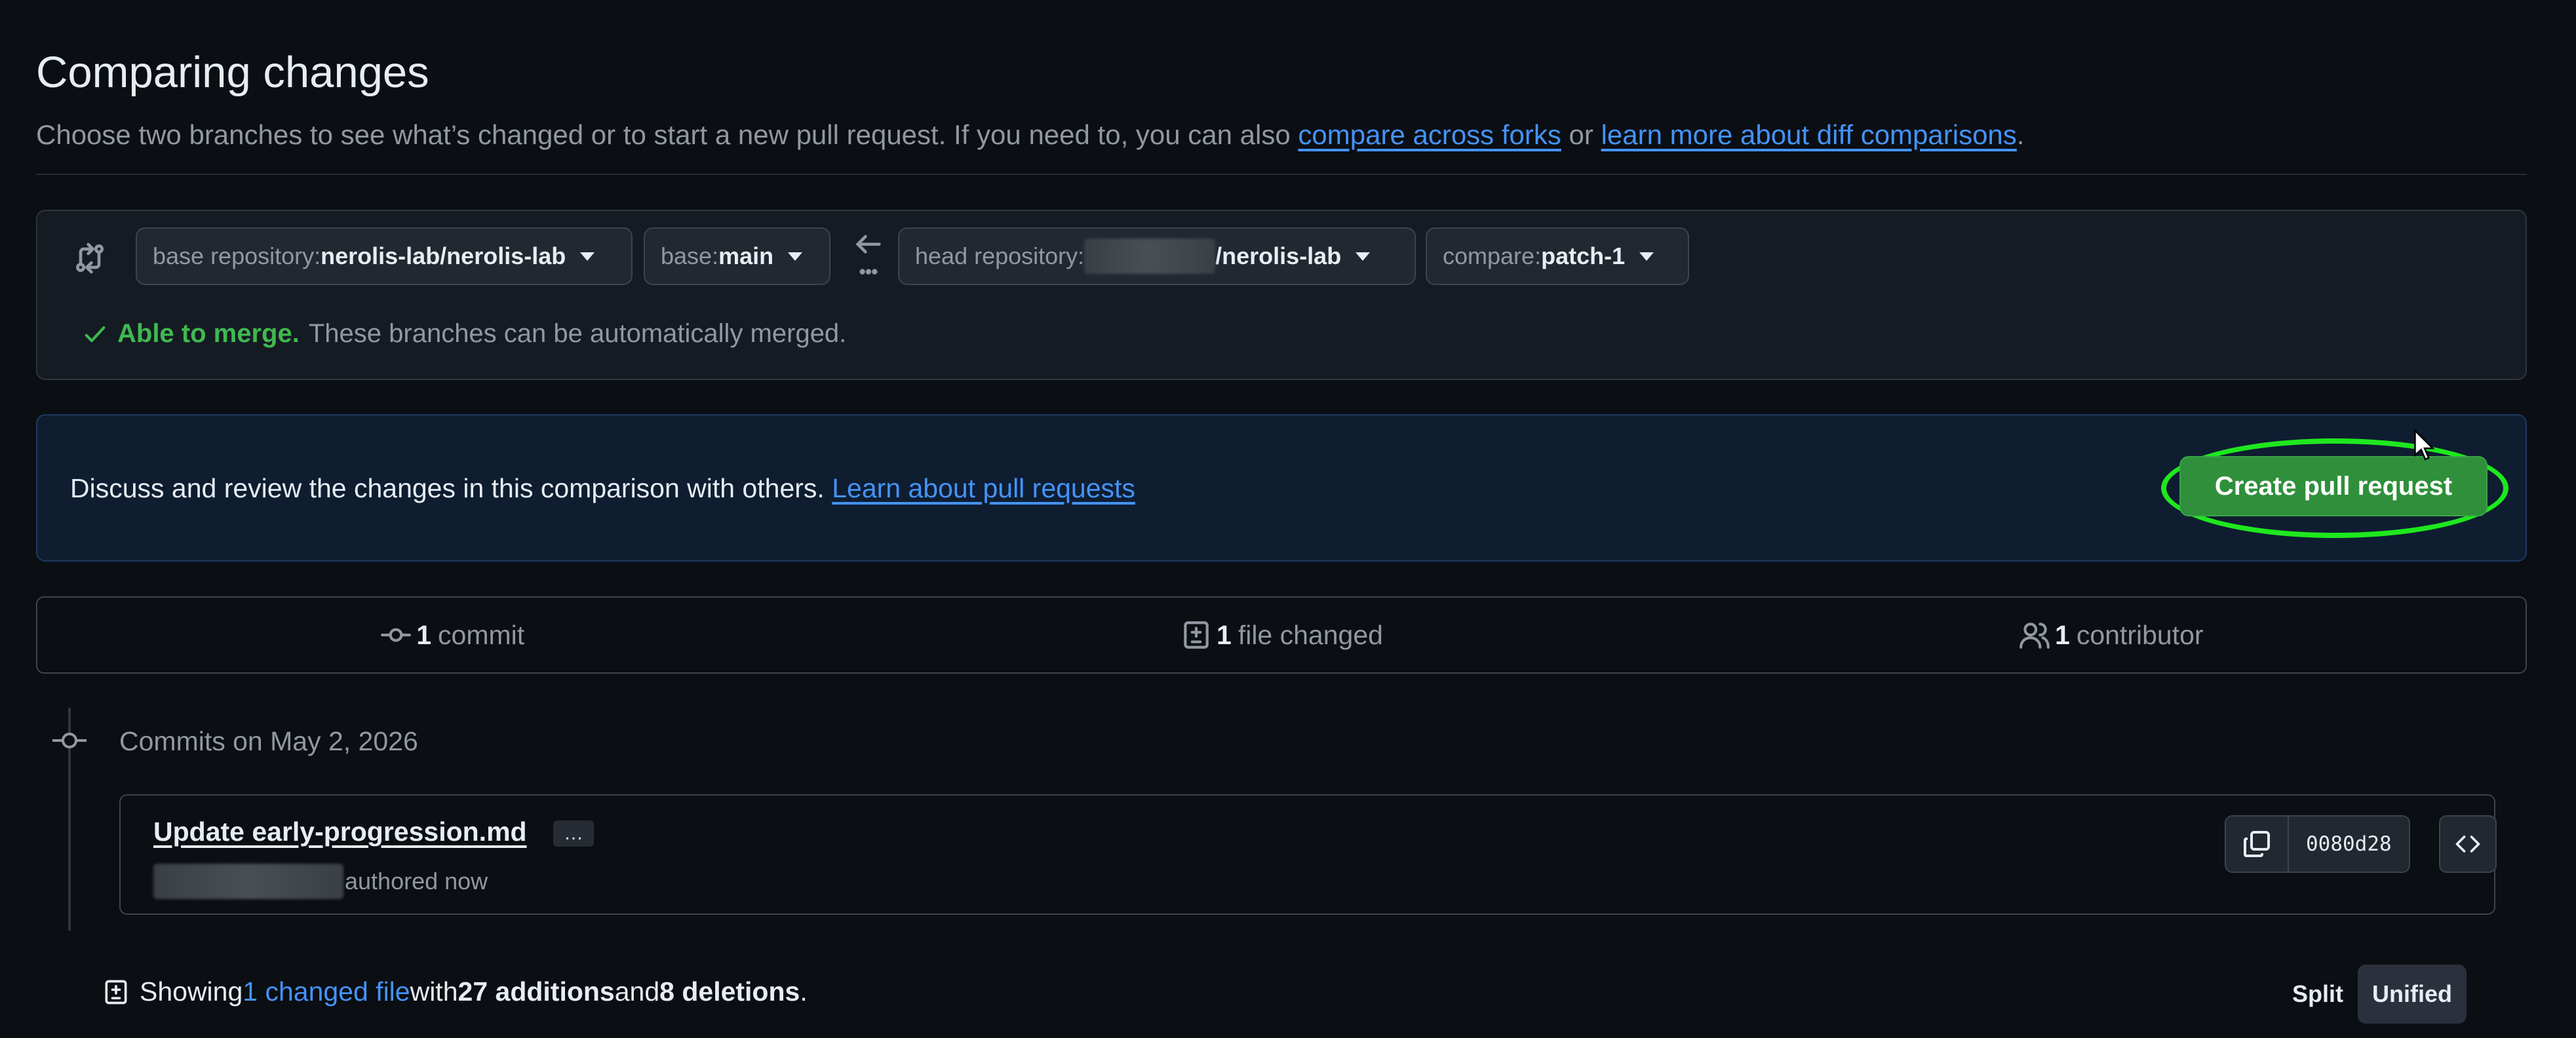  I want to click on learn-diff-comparisons-link: learn more about diff comparisons, so click(1809, 134).